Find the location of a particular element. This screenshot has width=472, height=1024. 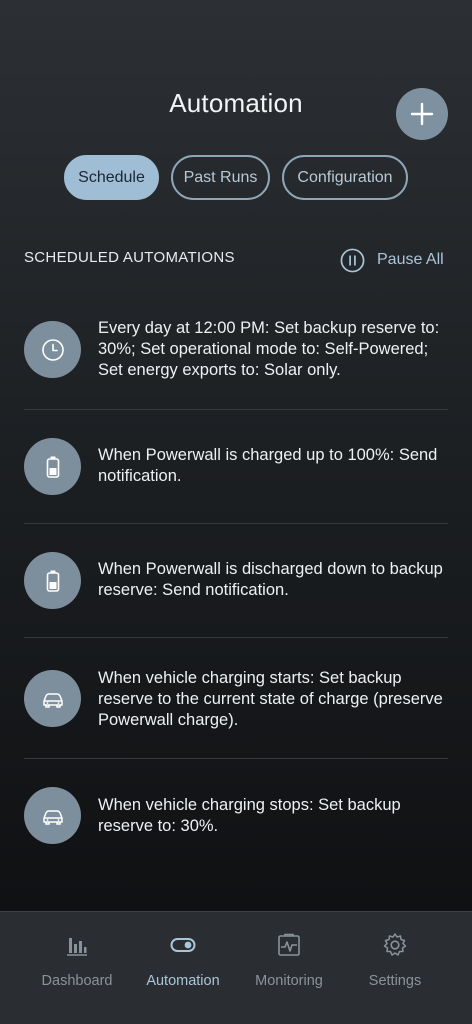

add-automation-button is located at coordinates (422, 114).